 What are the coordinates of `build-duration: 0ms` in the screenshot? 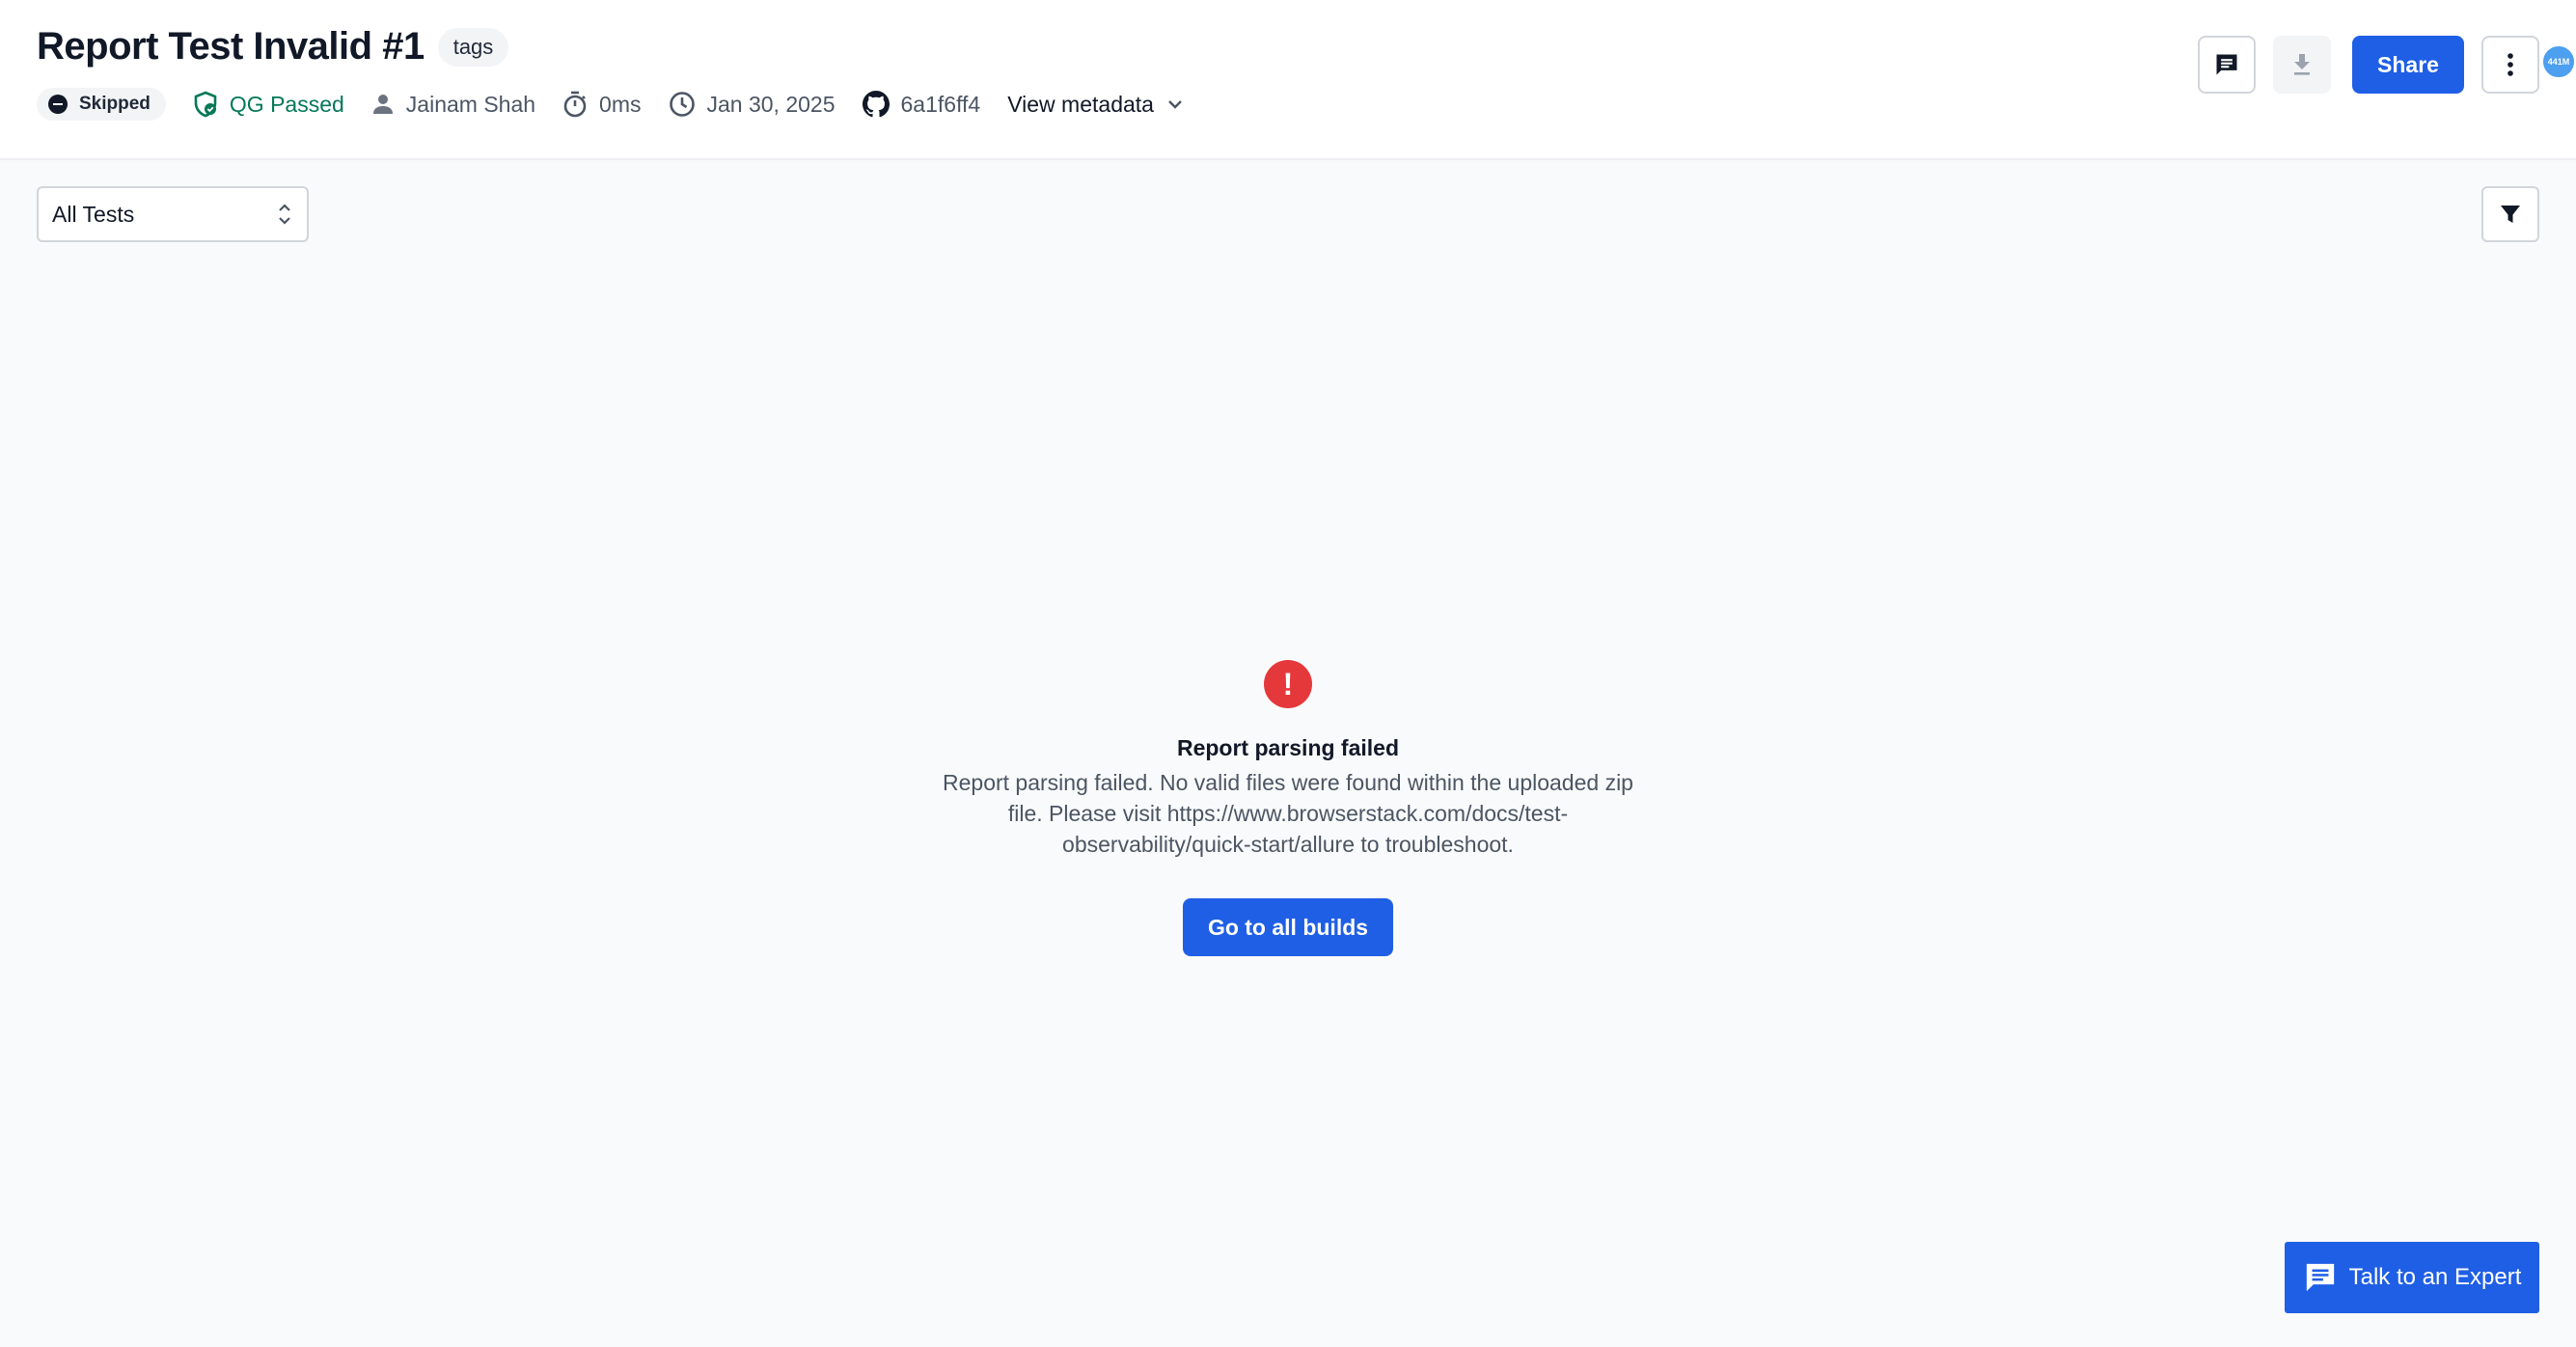 It's located at (602, 104).